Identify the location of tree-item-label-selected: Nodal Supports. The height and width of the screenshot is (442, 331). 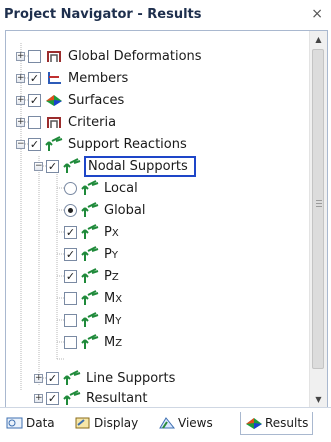
(140, 166).